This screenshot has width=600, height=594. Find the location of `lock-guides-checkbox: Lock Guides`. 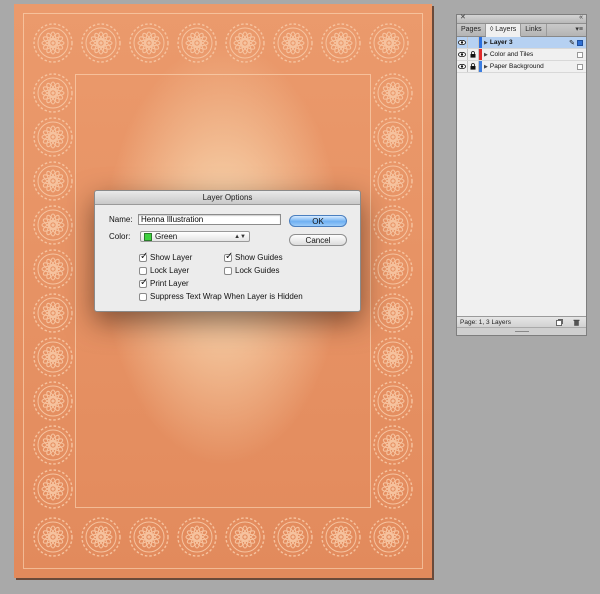

lock-guides-checkbox: Lock Guides is located at coordinates (251, 270).